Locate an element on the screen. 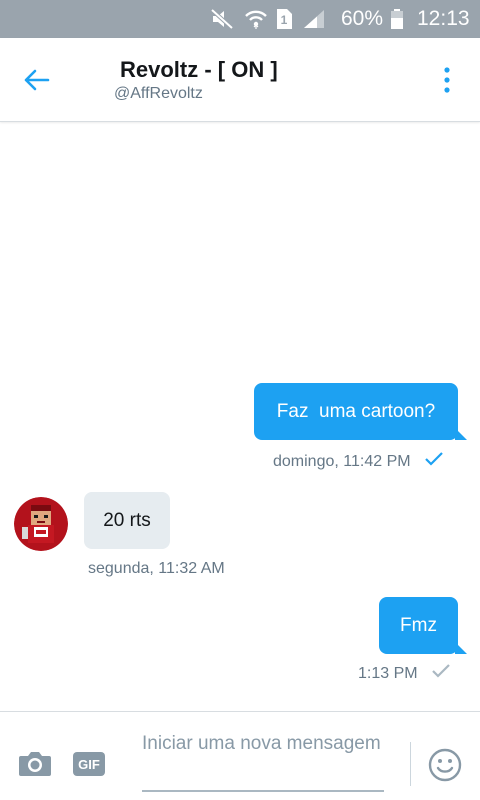  message-bubble-outgoing: Faz uma cartoon? is located at coordinates (360, 411).